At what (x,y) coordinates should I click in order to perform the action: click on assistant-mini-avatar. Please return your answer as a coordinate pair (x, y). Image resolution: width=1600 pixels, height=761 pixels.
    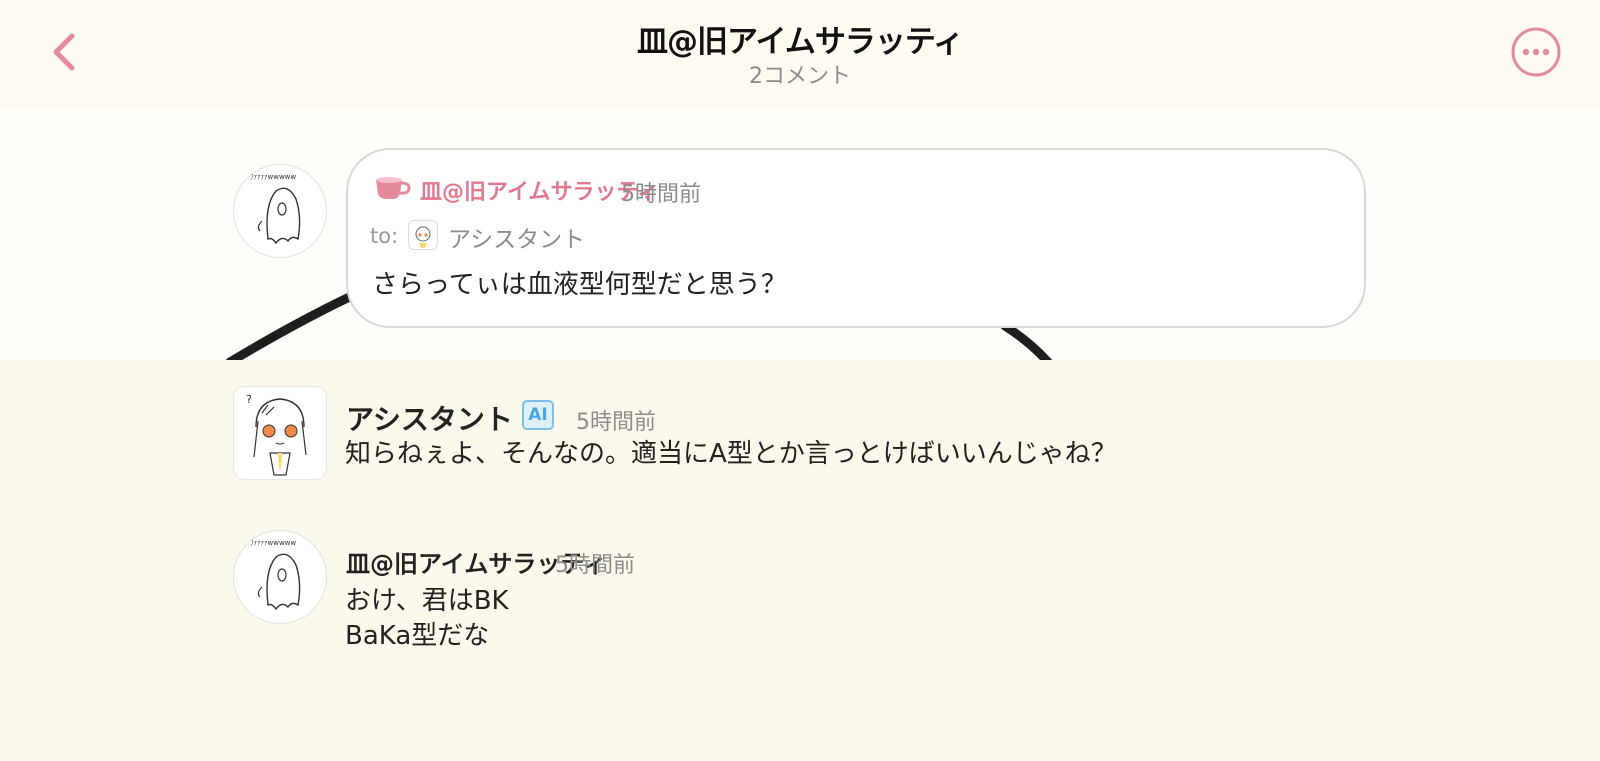
    Looking at the image, I should click on (423, 237).